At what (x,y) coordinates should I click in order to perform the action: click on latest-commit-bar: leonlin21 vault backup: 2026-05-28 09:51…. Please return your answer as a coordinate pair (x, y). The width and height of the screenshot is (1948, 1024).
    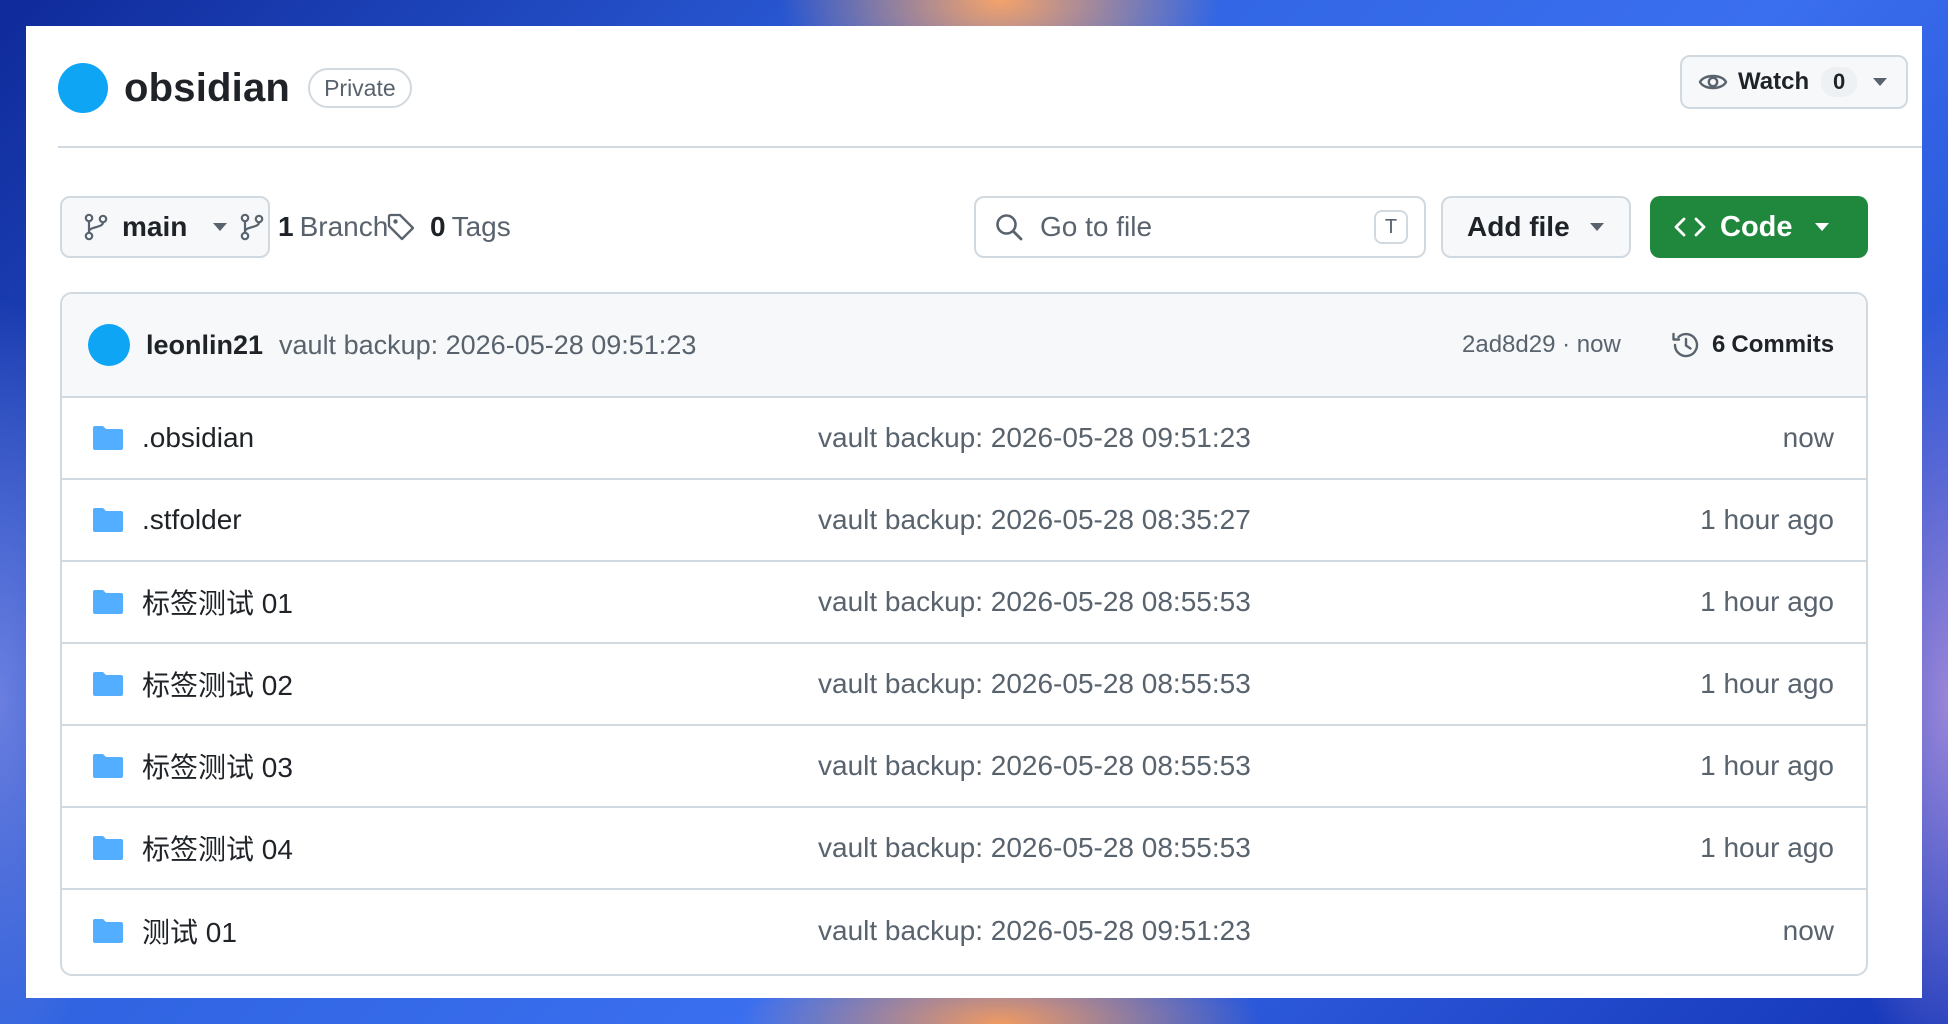
    Looking at the image, I should click on (964, 346).